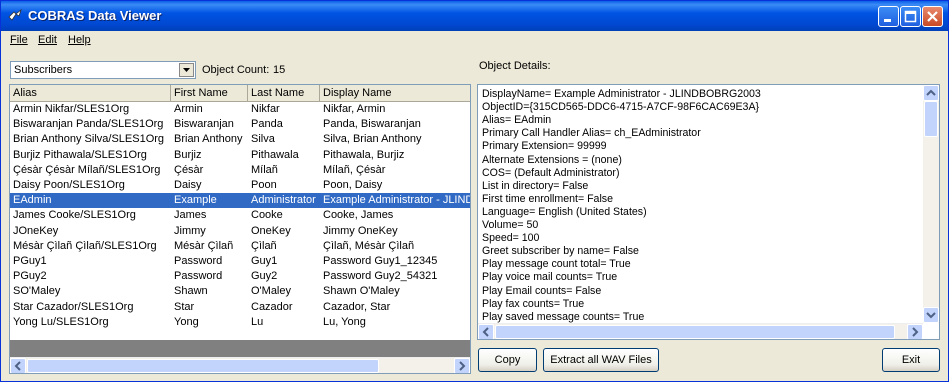  What do you see at coordinates (533, 303) in the screenshot?
I see `detail-line: Play fax counts= True` at bounding box center [533, 303].